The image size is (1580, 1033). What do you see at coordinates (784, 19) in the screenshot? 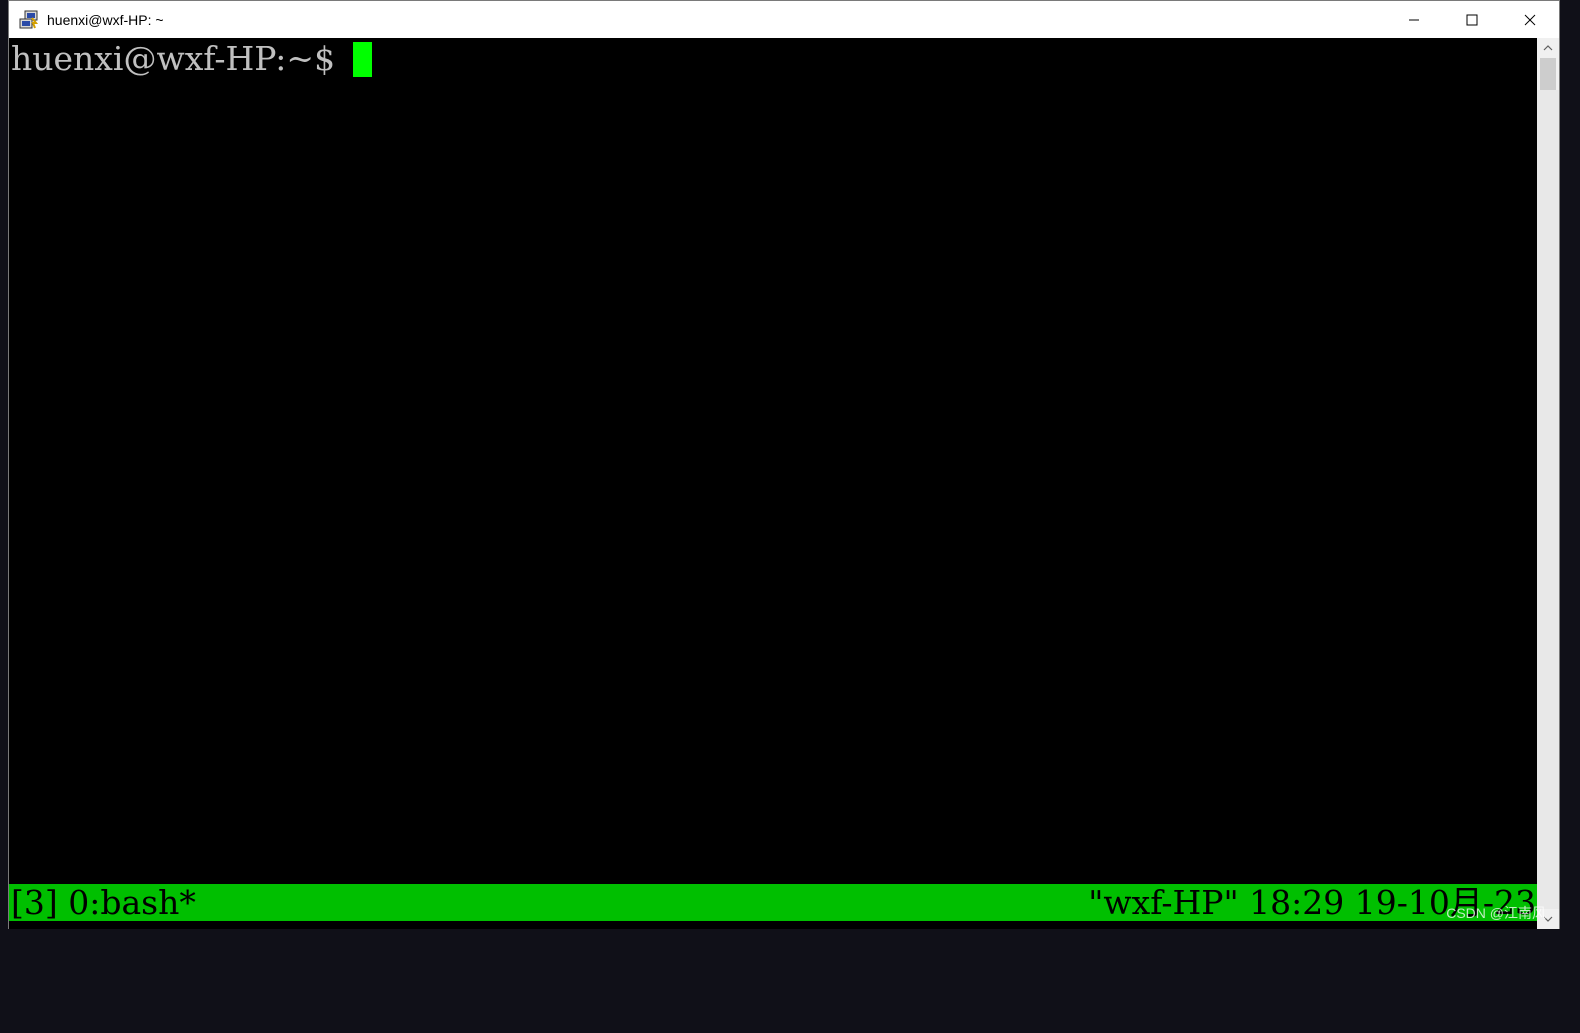
I see `title-bar: huenxi@wxf-HP: ~` at bounding box center [784, 19].